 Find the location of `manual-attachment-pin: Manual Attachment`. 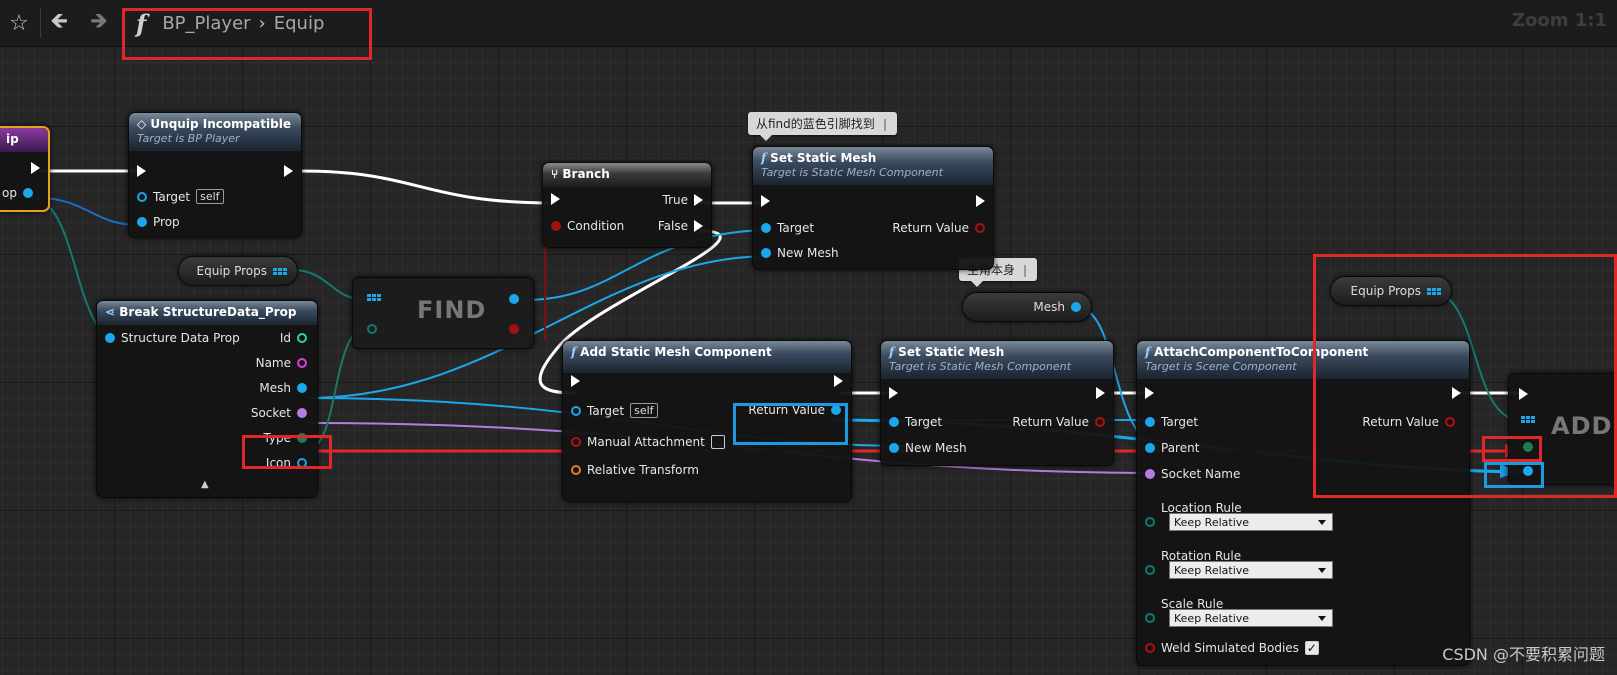

manual-attachment-pin: Manual Attachment is located at coordinates (648, 442).